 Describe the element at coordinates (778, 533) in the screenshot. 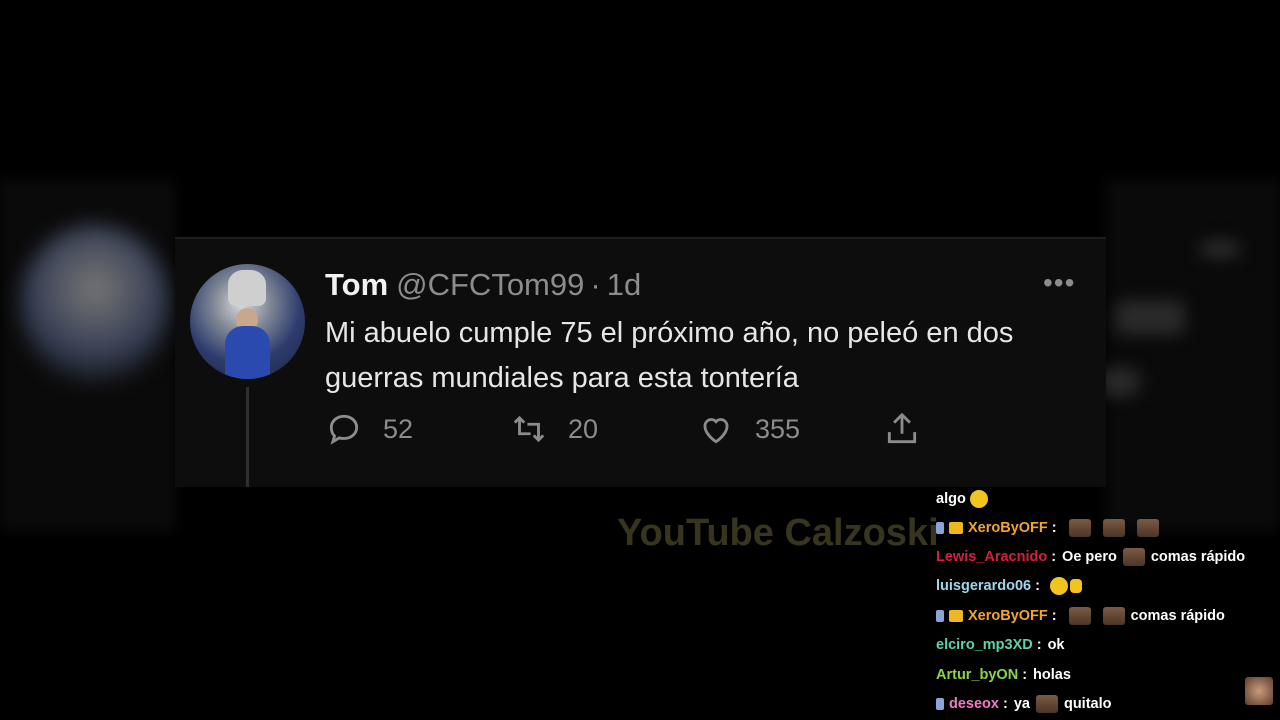

I see `watermark-text: YouTube Calzoski` at that location.